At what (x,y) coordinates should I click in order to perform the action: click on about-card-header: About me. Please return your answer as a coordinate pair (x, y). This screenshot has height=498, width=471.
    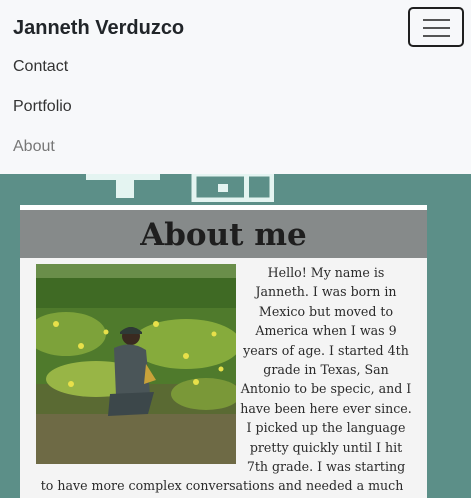
    Looking at the image, I should click on (223, 234).